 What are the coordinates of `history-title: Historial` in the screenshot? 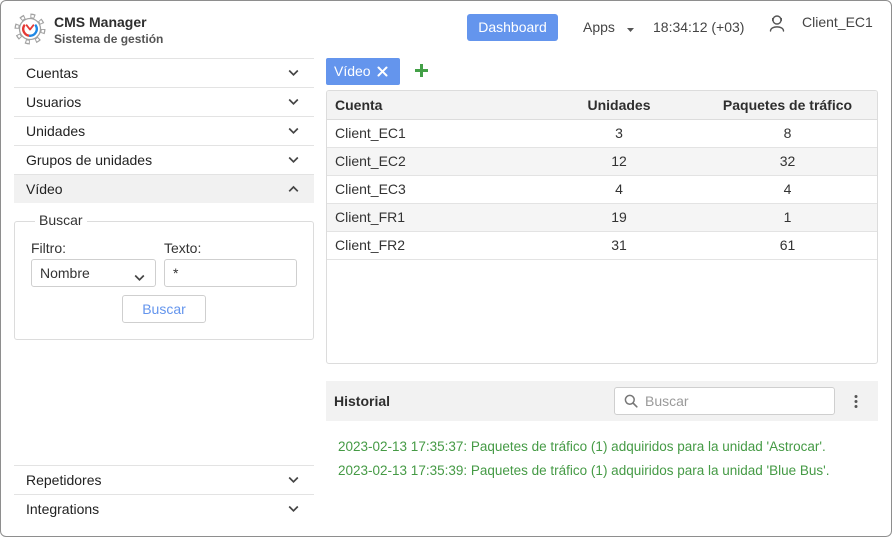 It's located at (362, 401).